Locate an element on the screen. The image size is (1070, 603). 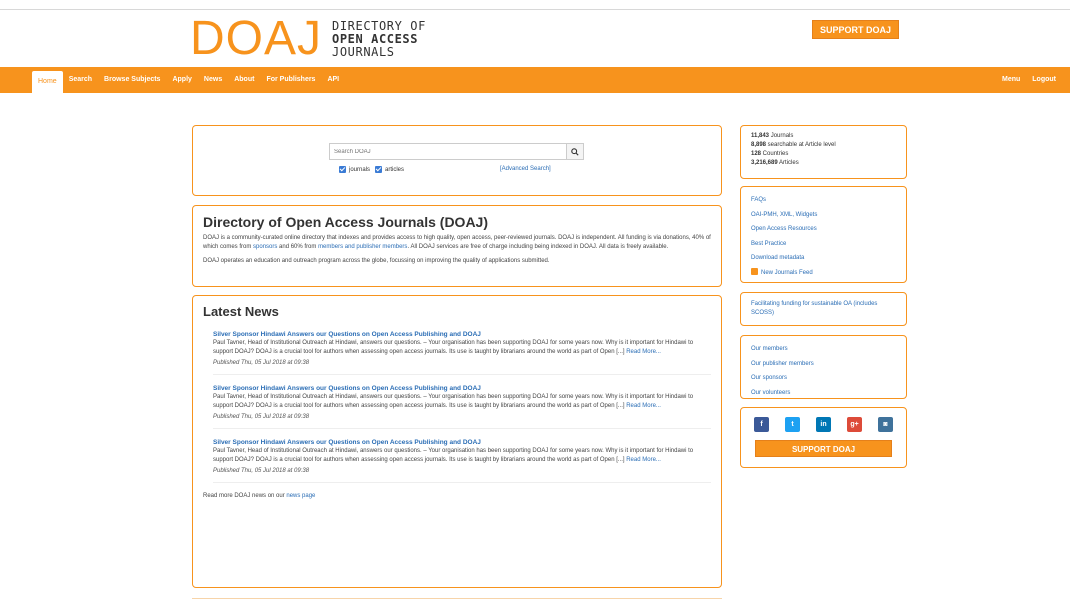
nav-home: Home is located at coordinates (47, 82).